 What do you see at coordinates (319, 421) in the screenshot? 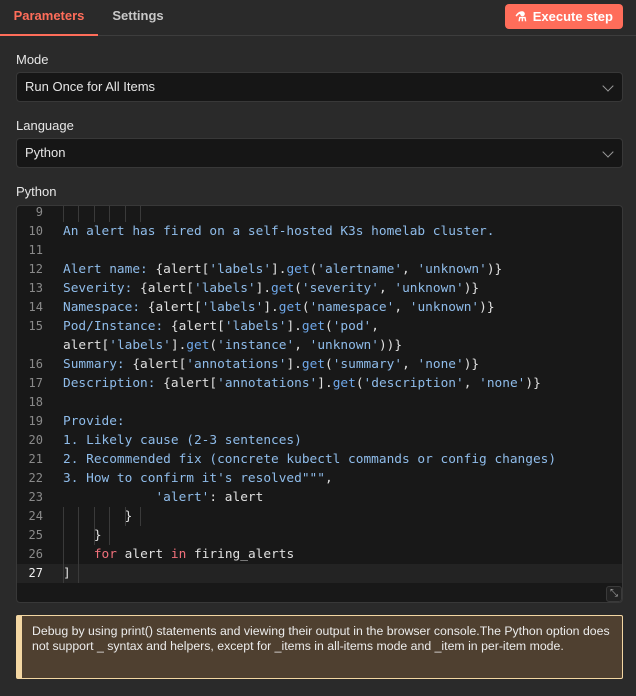
I see `code-line: 19 Provide:` at bounding box center [319, 421].